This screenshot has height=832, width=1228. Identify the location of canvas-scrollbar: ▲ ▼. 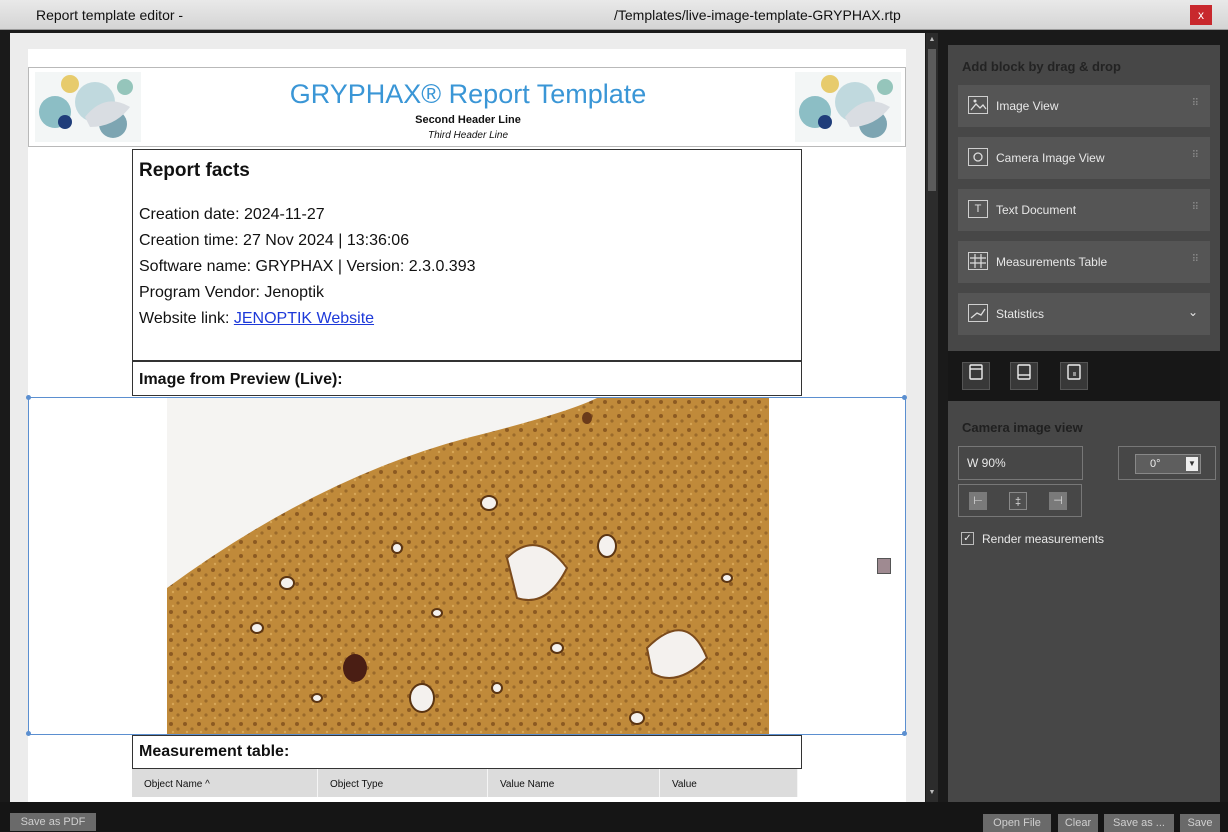
(932, 417).